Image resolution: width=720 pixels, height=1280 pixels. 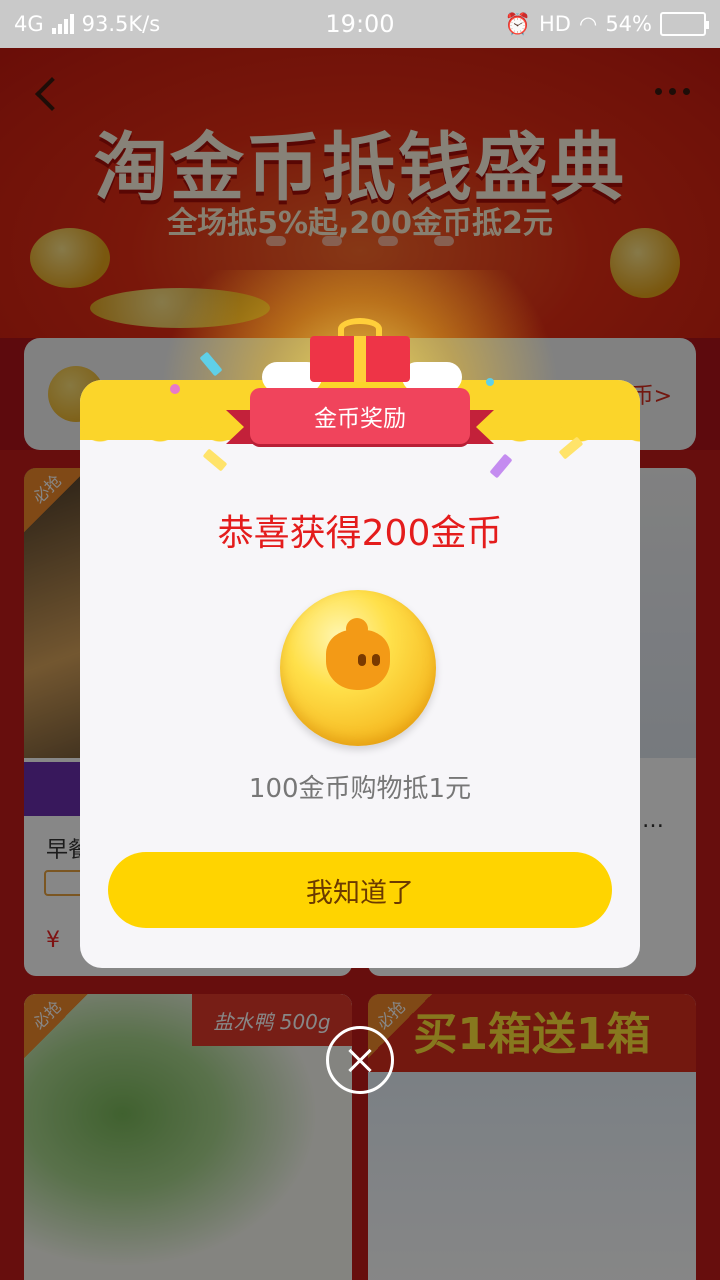 What do you see at coordinates (628, 24) in the screenshot?
I see `battery-percent: 54%` at bounding box center [628, 24].